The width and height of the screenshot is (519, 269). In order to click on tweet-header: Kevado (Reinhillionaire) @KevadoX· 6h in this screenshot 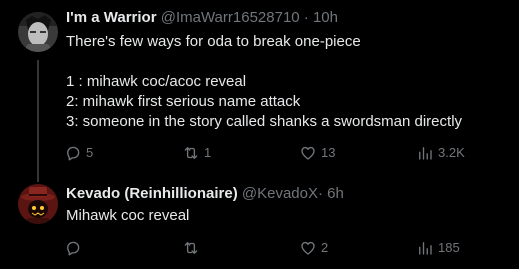, I will do `click(205, 194)`.